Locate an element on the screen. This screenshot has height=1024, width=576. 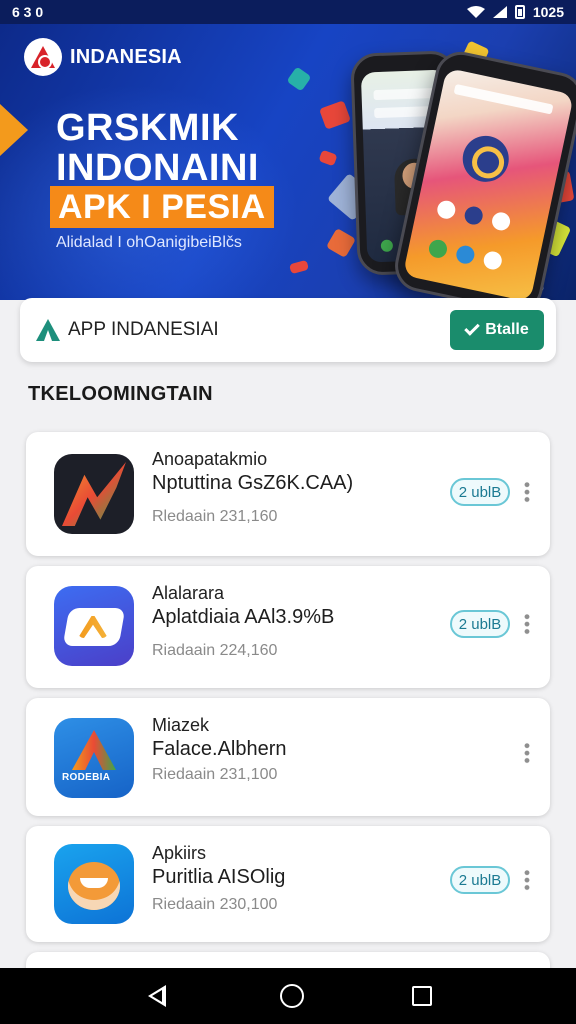
brand-logo-icon is located at coordinates (43, 57).